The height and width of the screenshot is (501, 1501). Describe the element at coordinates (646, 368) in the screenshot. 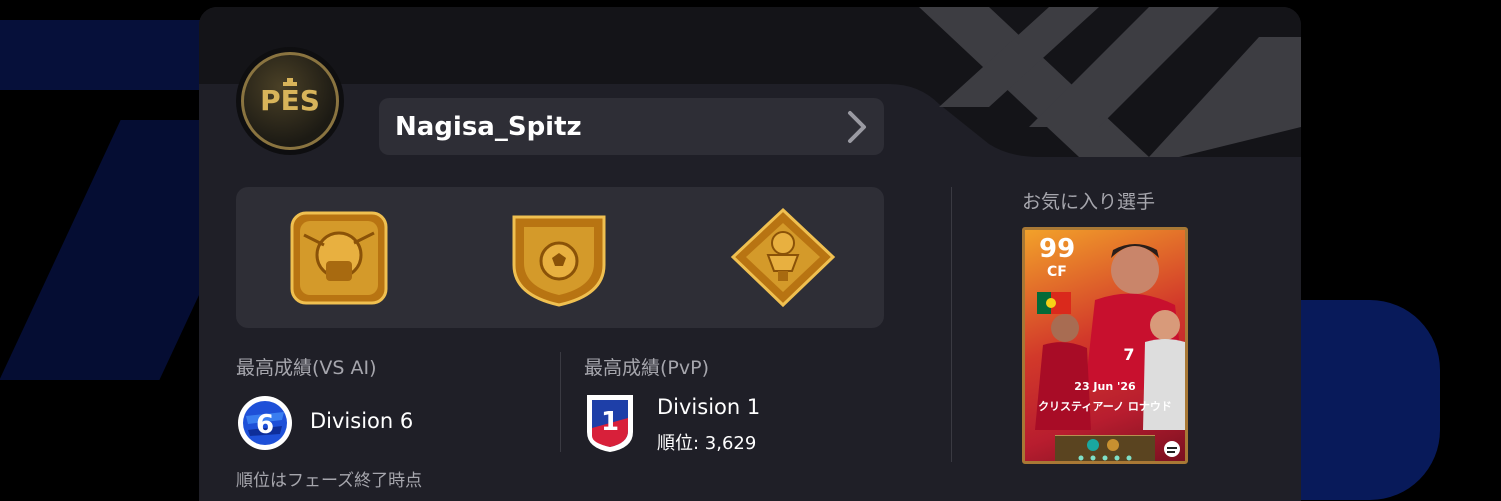

I see `pvp-title: 最高成績(PvP)` at that location.